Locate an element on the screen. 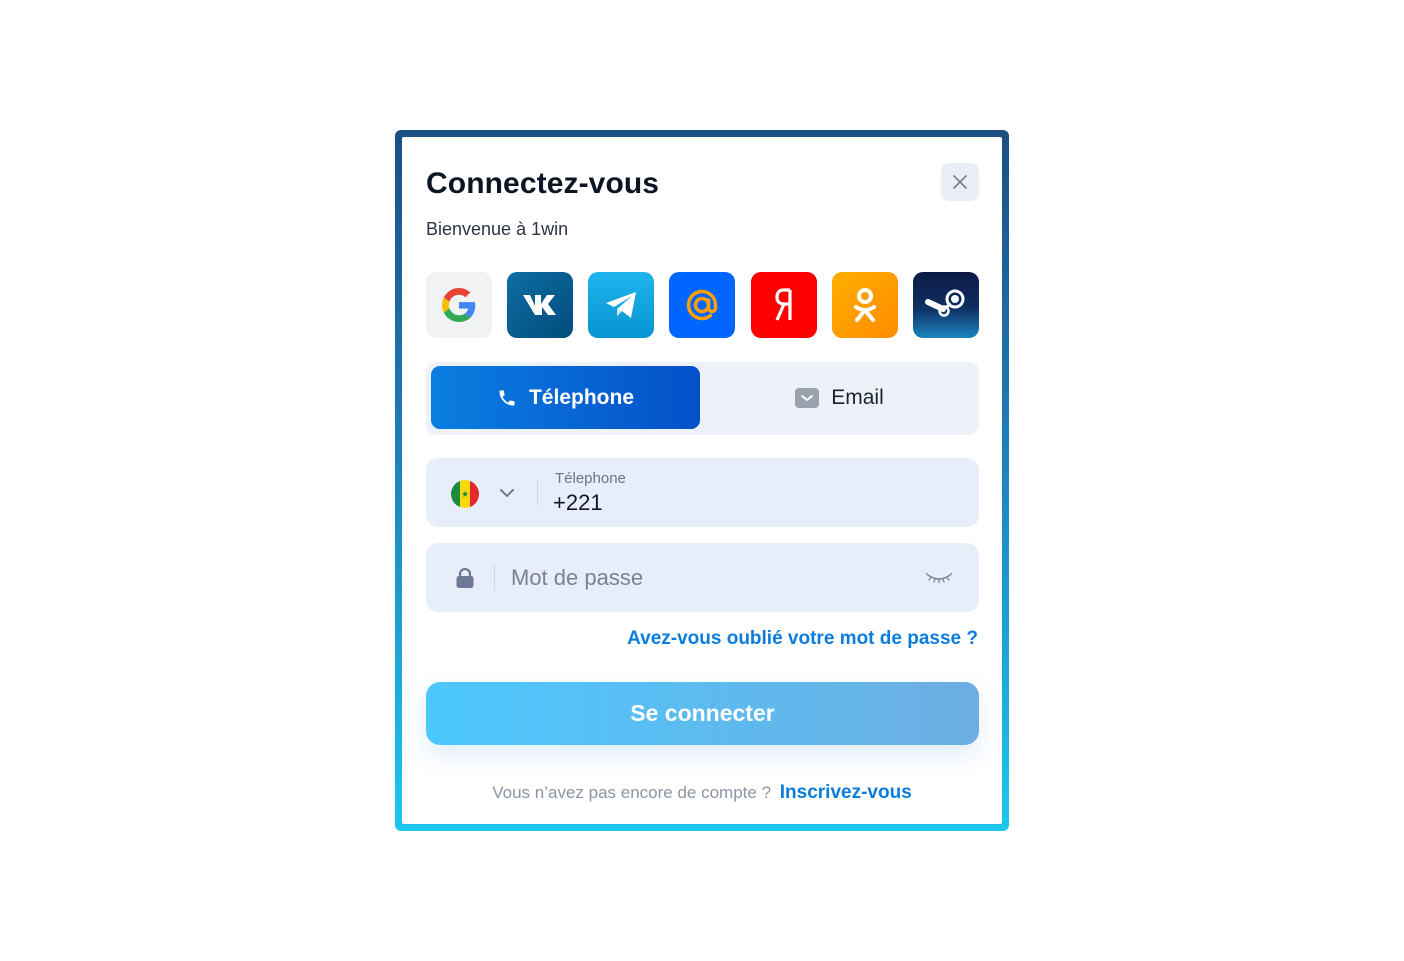  password-input is located at coordinates (701, 578).